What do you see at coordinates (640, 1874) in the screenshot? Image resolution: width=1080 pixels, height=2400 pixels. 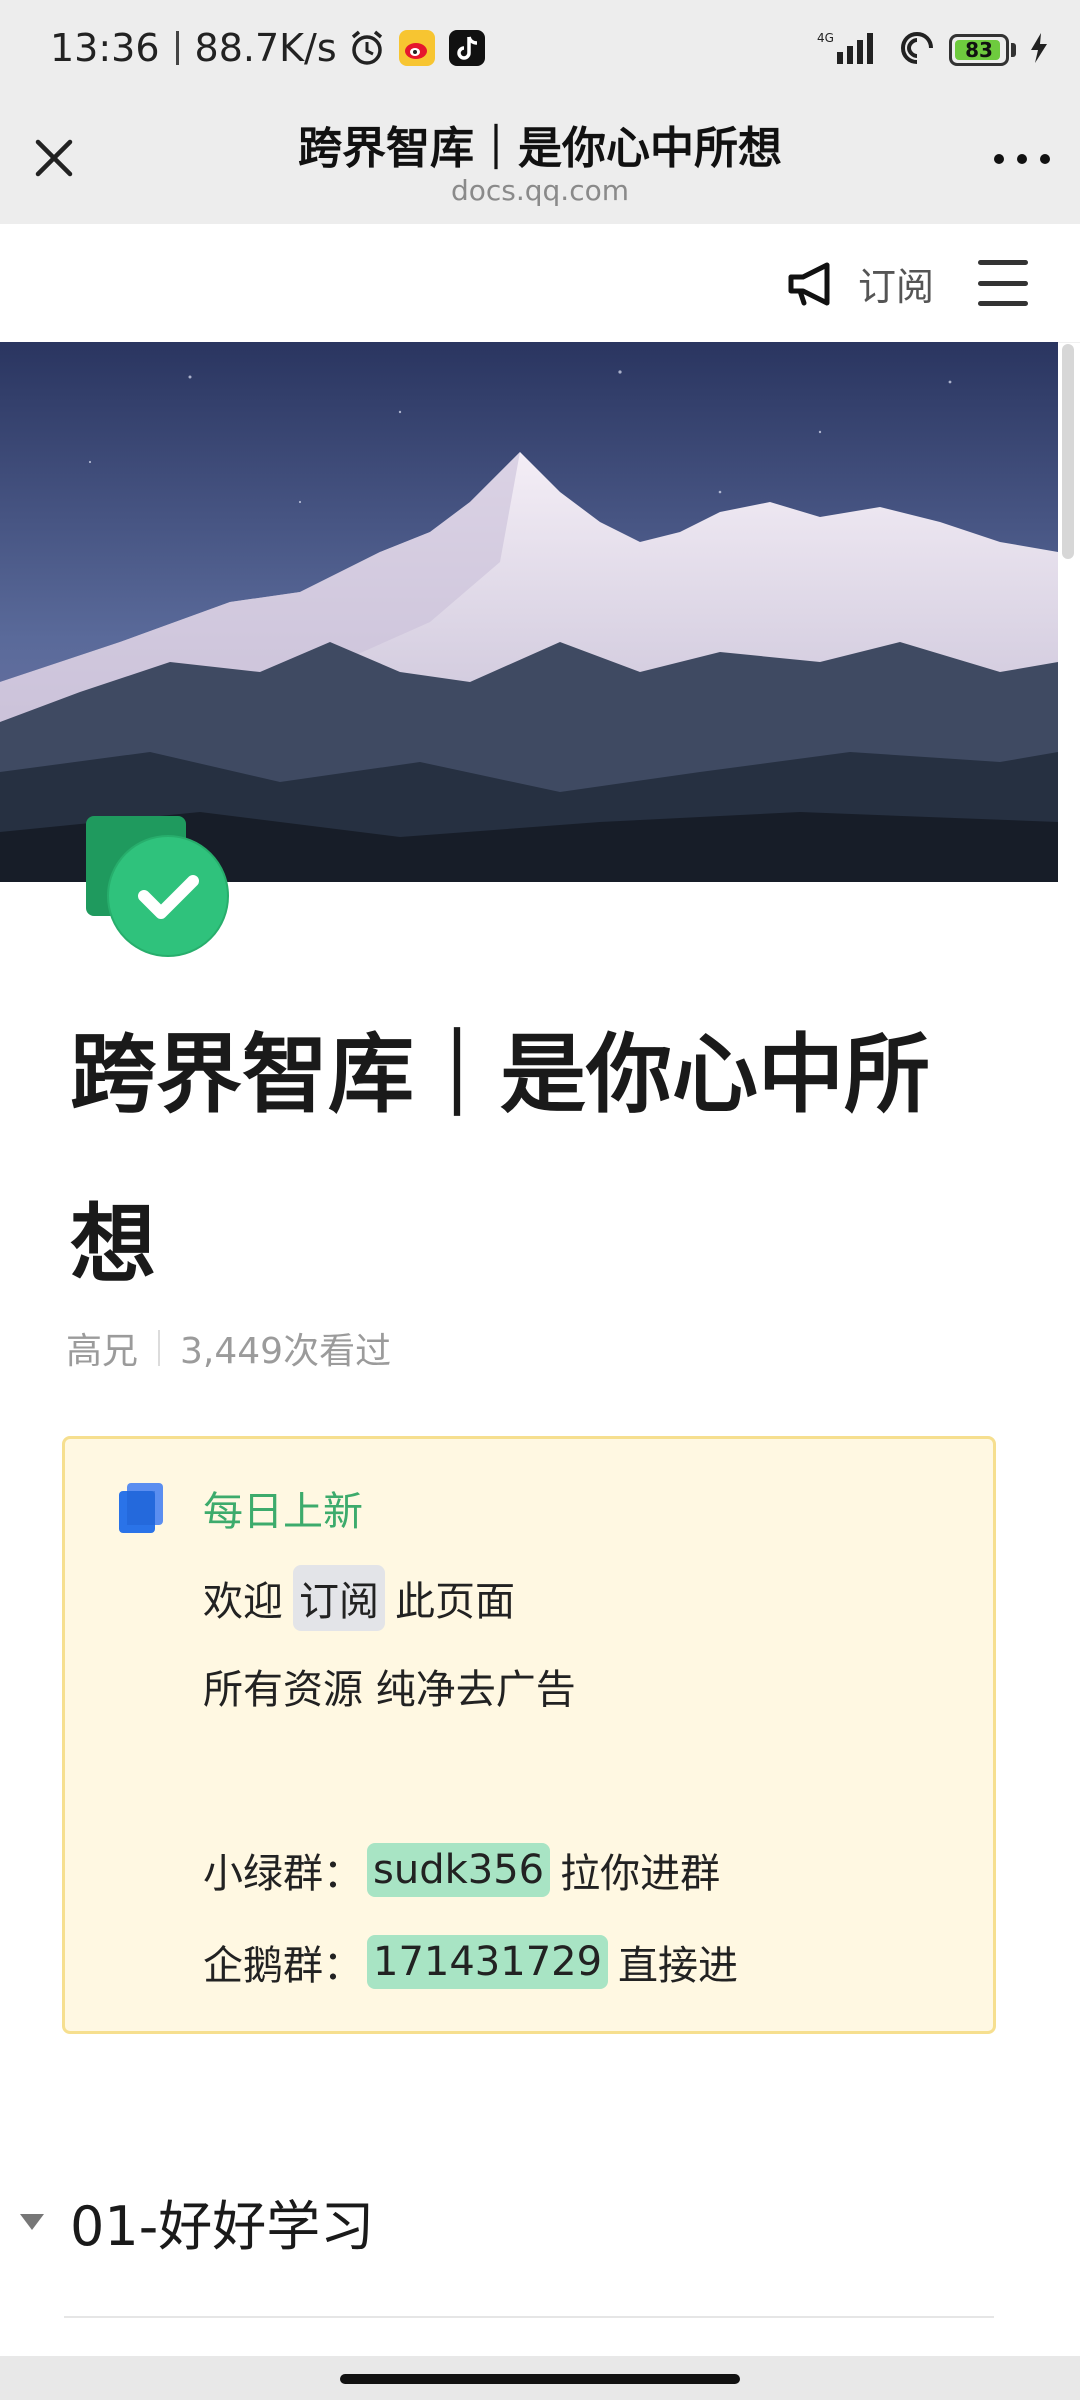 I see `wechat-group-note: 拉你进群` at bounding box center [640, 1874].